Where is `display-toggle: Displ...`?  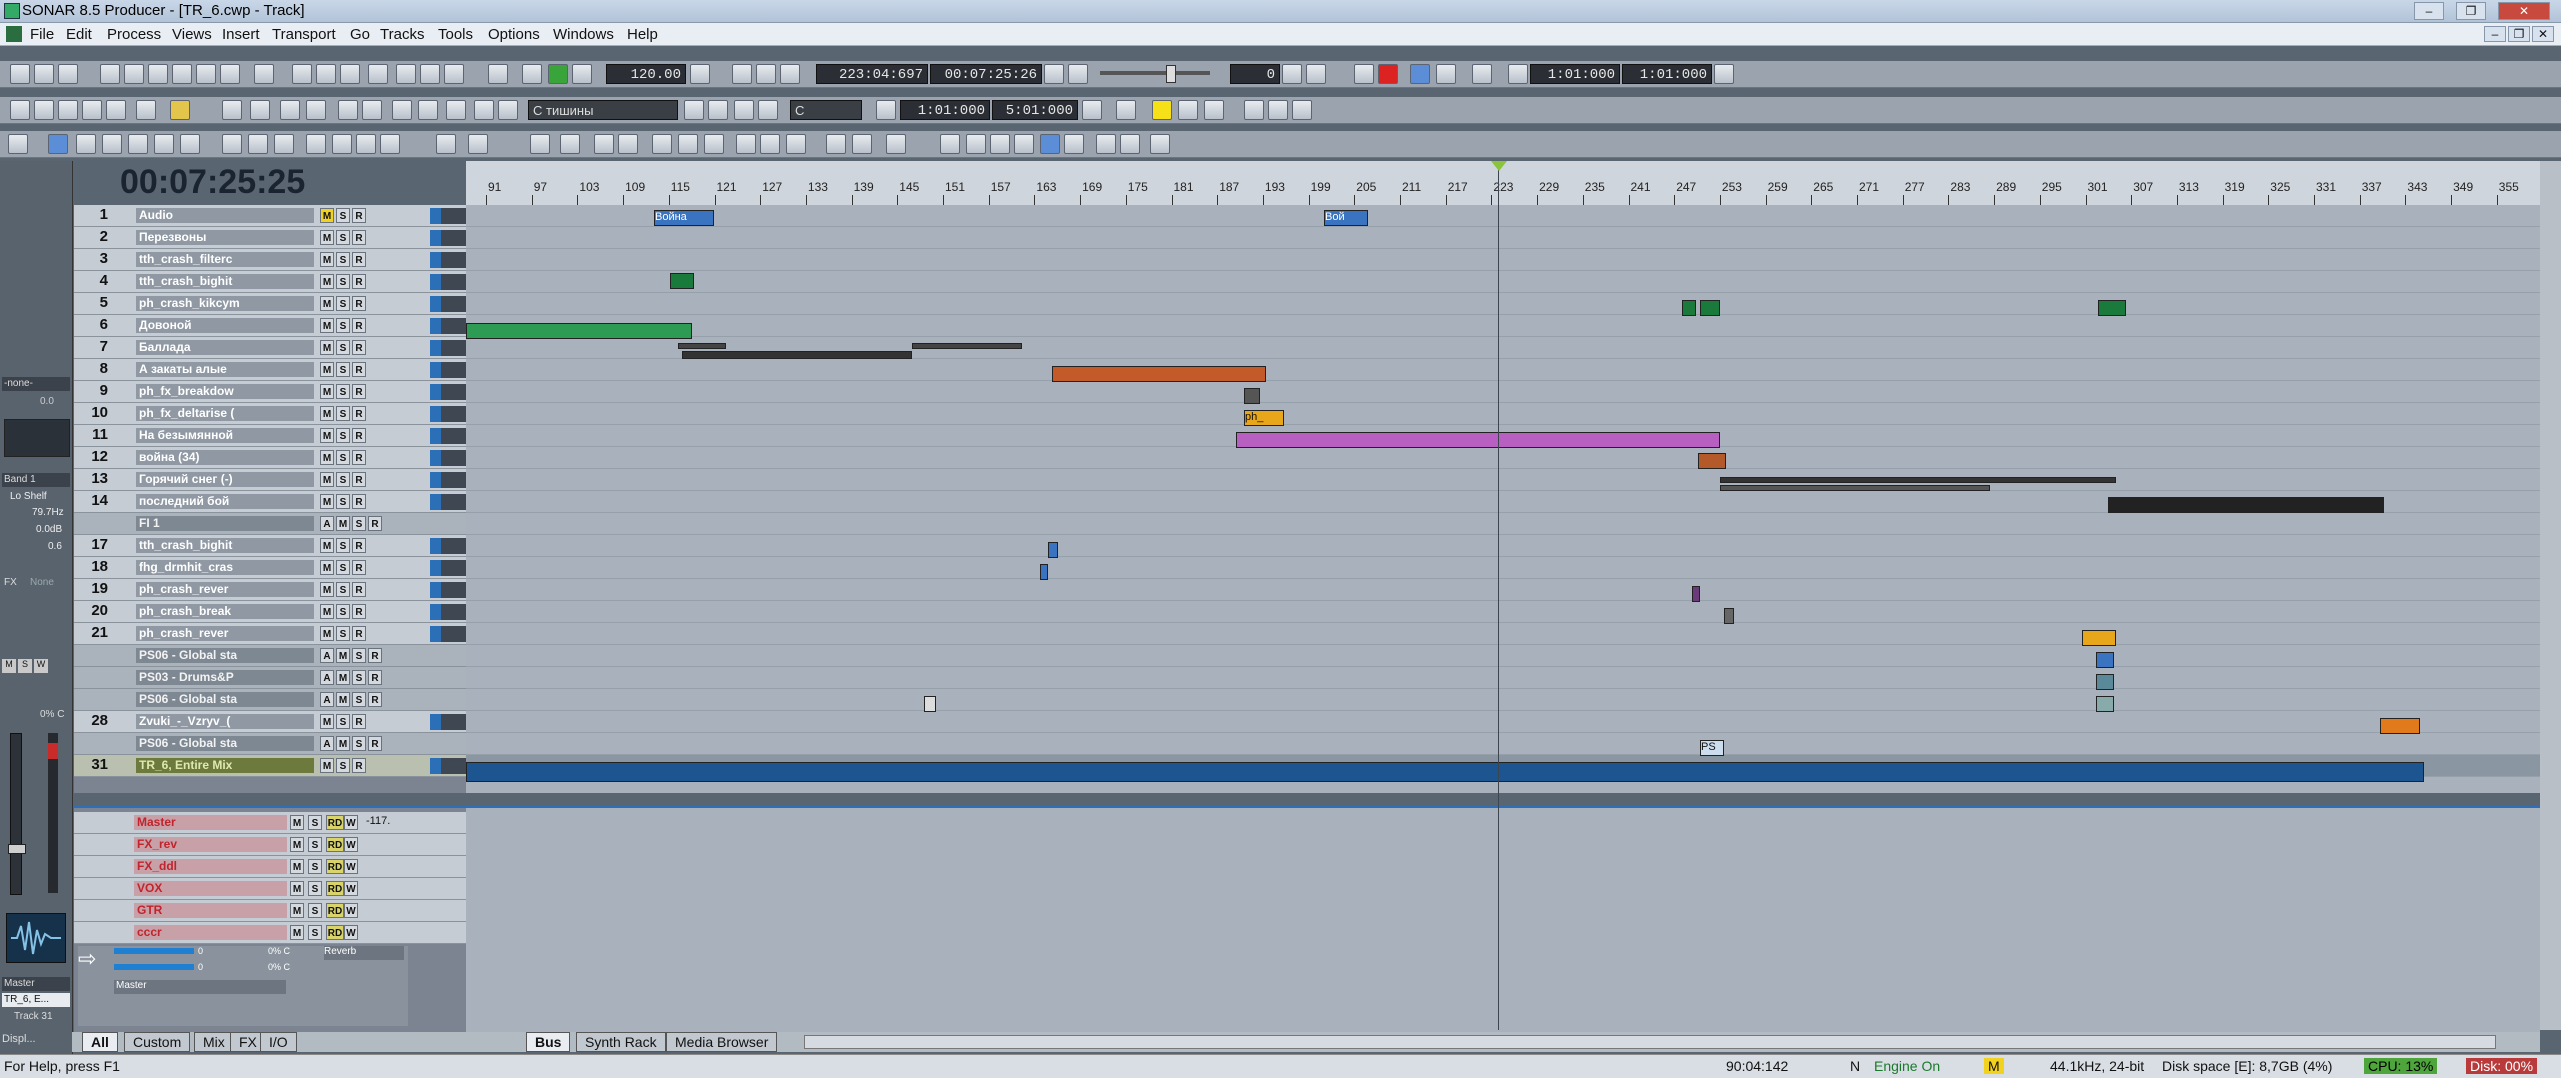 display-toggle: Displ... is located at coordinates (19, 1039).